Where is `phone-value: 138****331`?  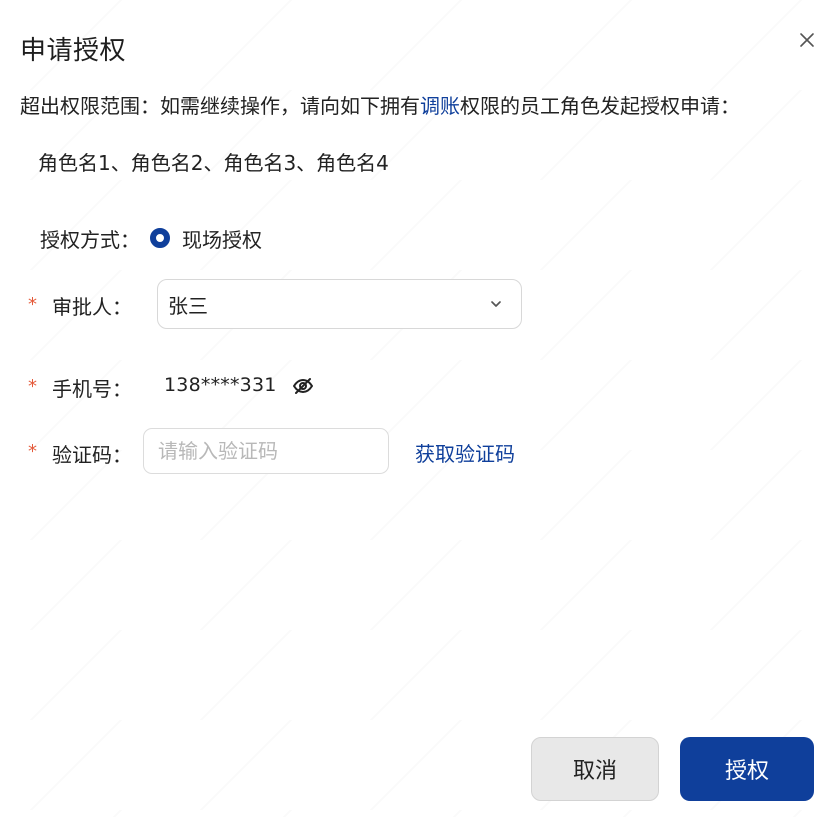
phone-value: 138****331 is located at coordinates (220, 385).